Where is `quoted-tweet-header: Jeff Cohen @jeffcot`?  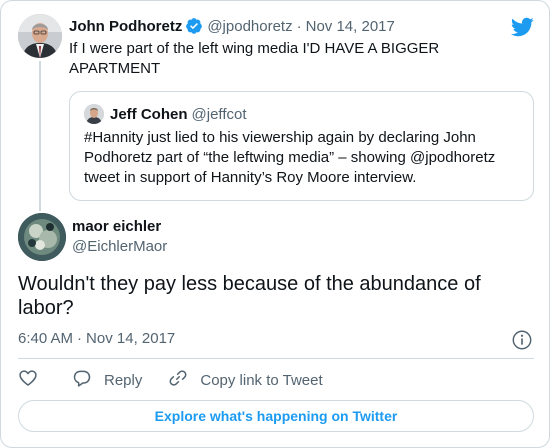 quoted-tweet-header: Jeff Cohen @jeffcot is located at coordinates (178, 114).